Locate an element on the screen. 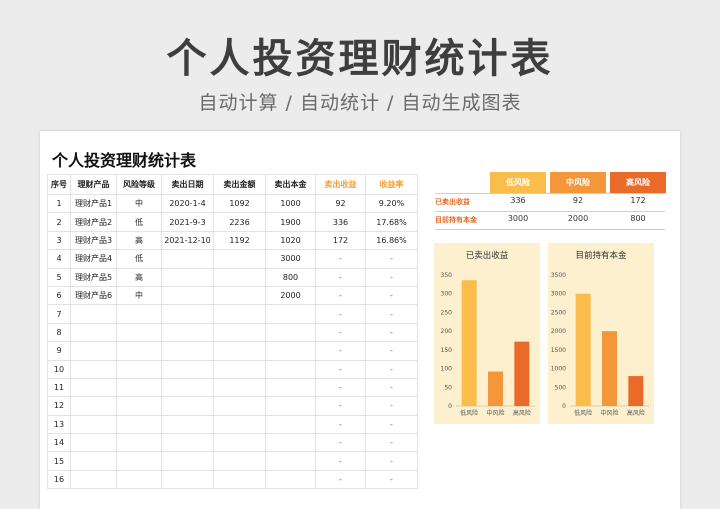  cell-sell-profit: 172 is located at coordinates (340, 240).